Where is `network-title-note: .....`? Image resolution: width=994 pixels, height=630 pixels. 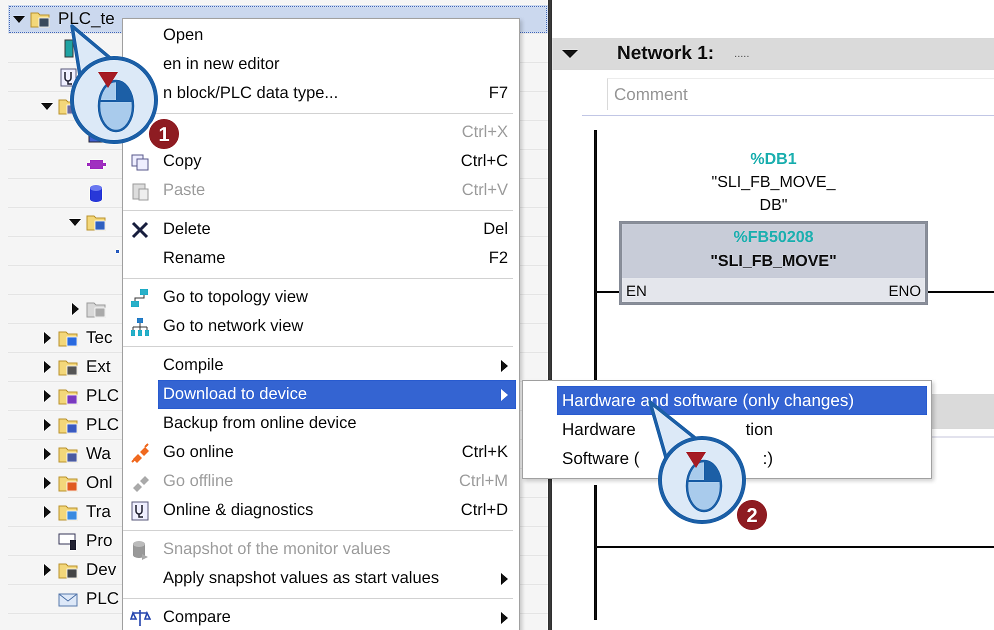
network-title-note: ..... is located at coordinates (742, 54).